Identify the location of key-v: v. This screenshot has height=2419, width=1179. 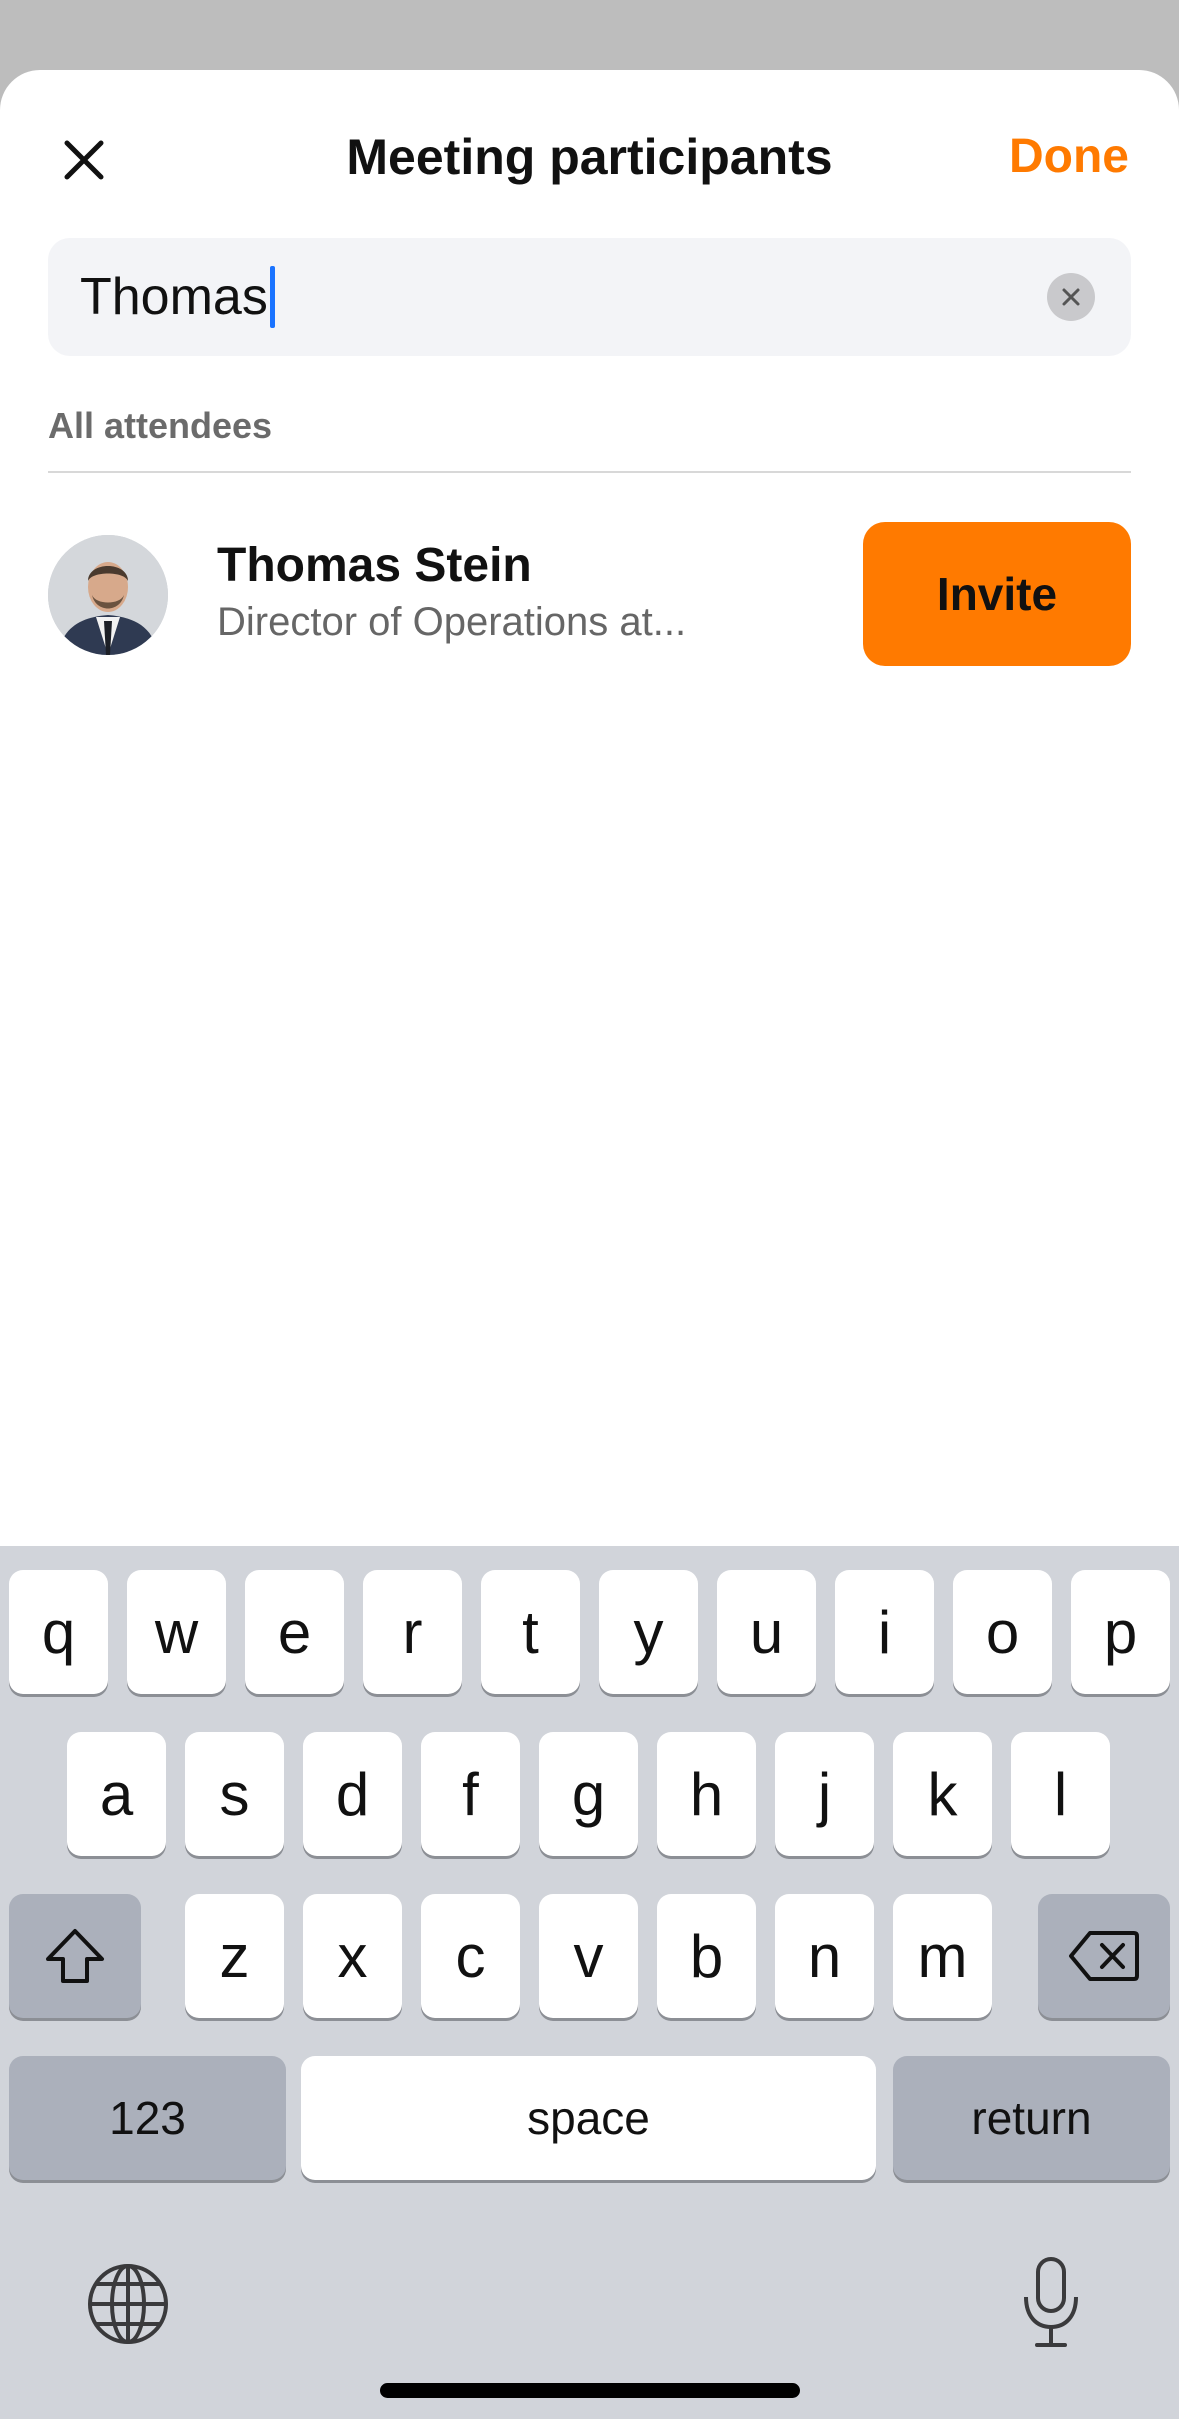
(588, 1956).